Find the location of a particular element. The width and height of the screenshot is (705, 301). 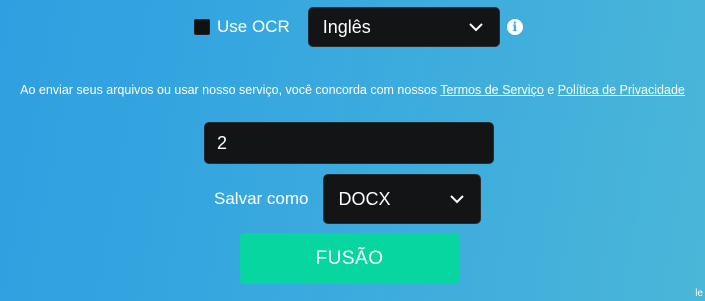

ocr-language-select: Inglês is located at coordinates (403, 27).